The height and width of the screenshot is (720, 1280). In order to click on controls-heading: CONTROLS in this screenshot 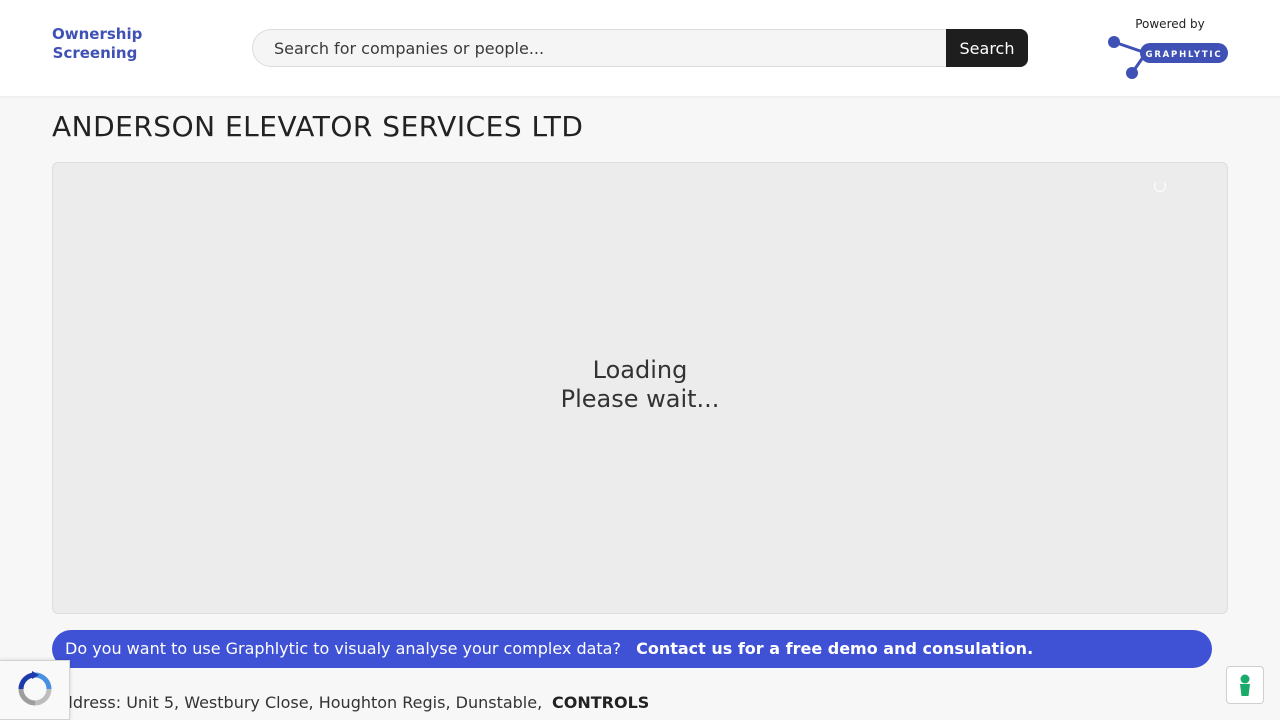, I will do `click(601, 702)`.